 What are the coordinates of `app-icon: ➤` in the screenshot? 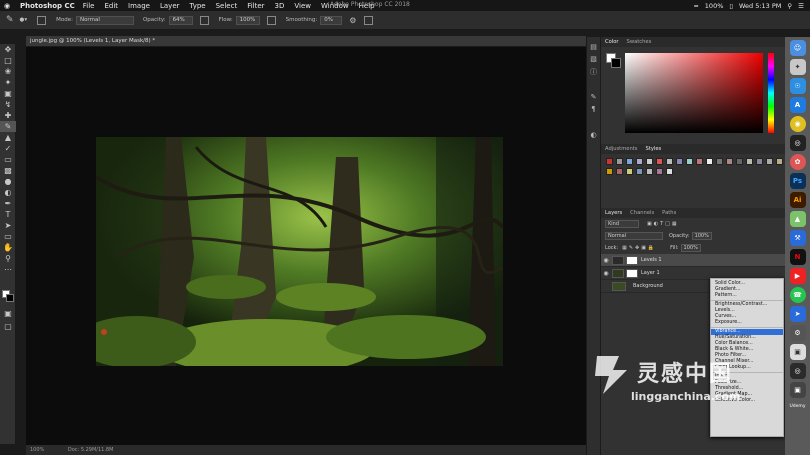 It's located at (797, 314).